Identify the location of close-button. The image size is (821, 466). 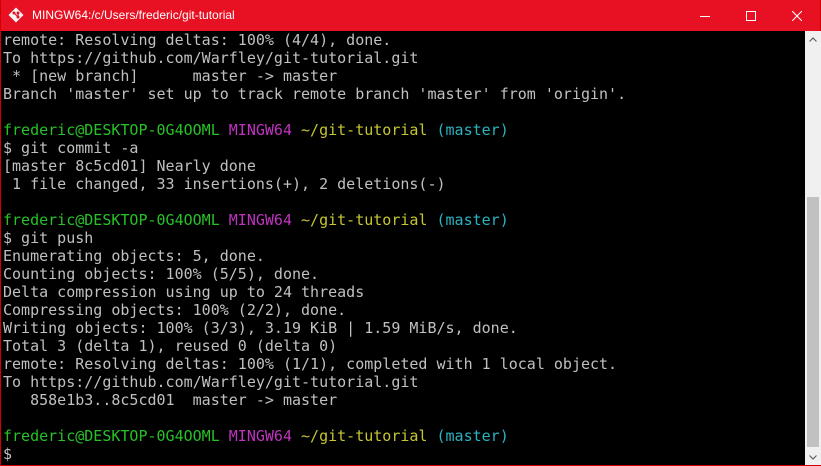
(797, 15).